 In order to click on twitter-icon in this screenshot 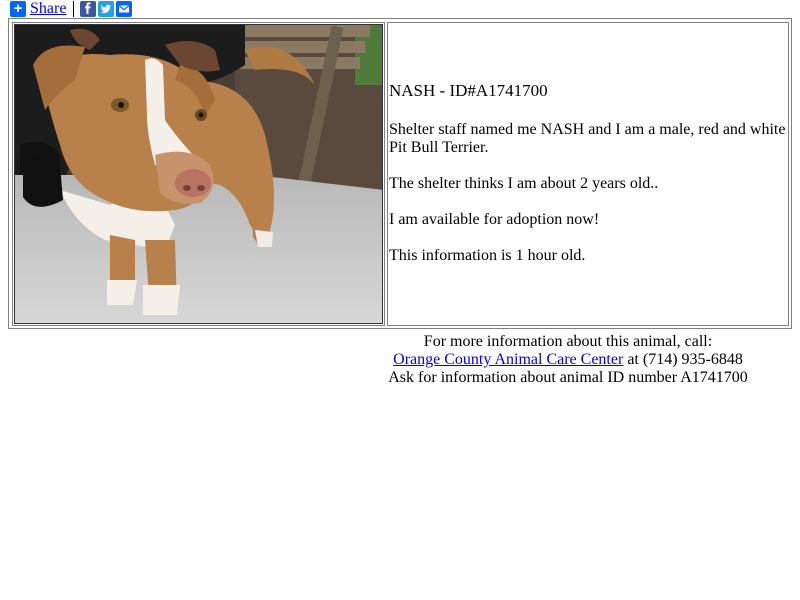, I will do `click(106, 9)`.